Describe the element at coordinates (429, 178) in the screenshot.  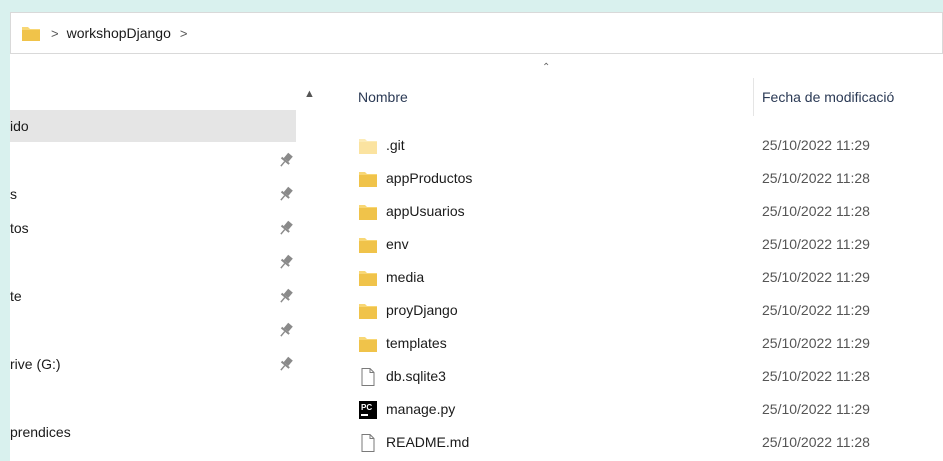
I see `file-name: appProductos` at that location.